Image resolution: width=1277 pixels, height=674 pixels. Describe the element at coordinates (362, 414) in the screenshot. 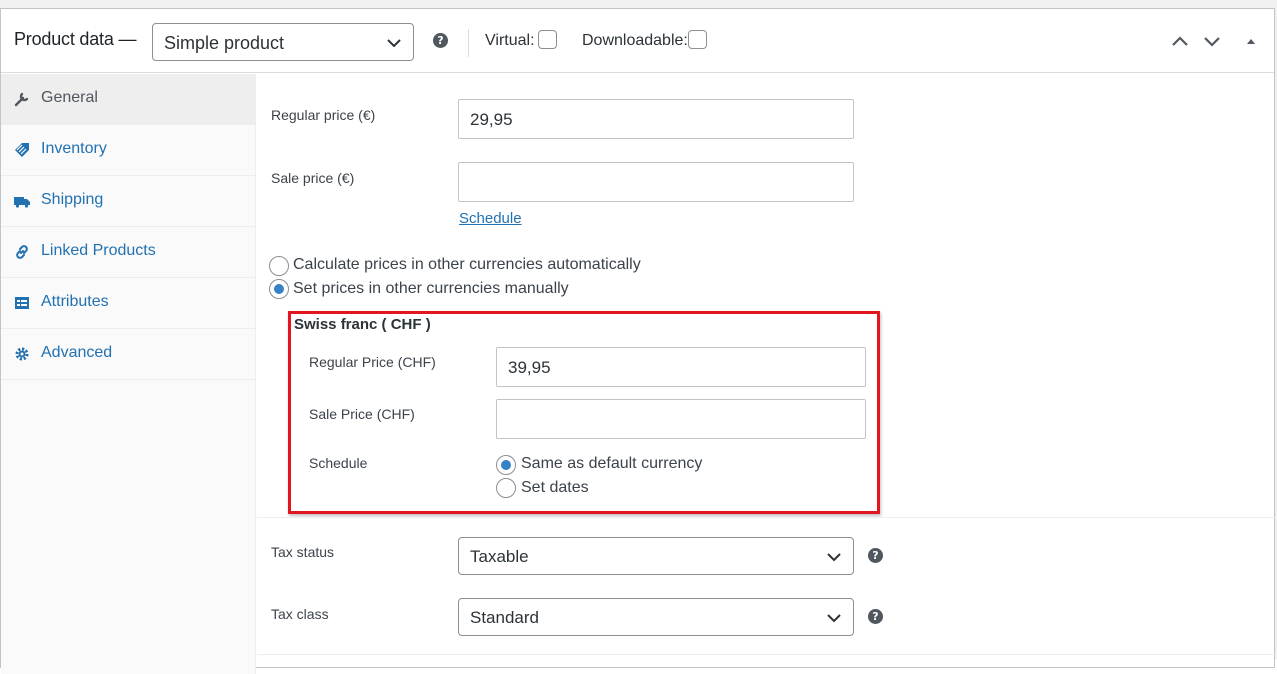

I see `chf-sale-price-label: Sale Price (CHF)` at that location.